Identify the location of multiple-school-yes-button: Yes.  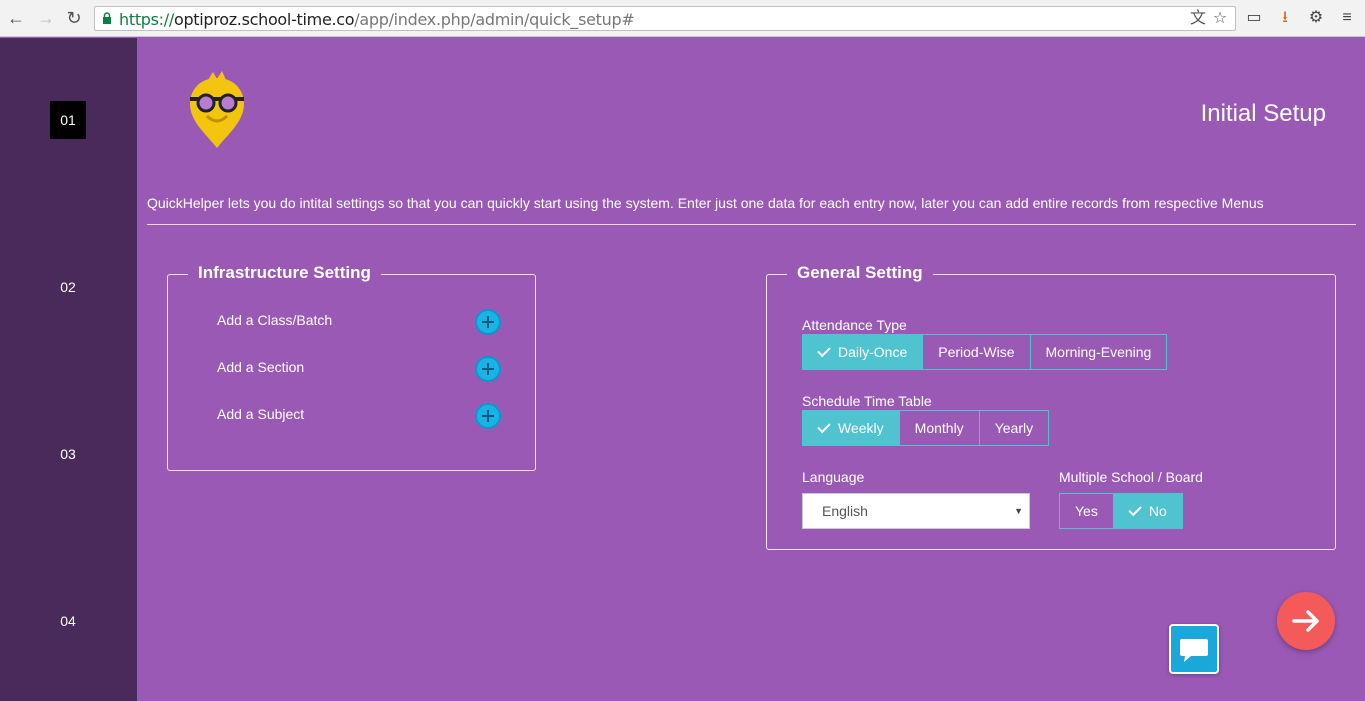
(1087, 511).